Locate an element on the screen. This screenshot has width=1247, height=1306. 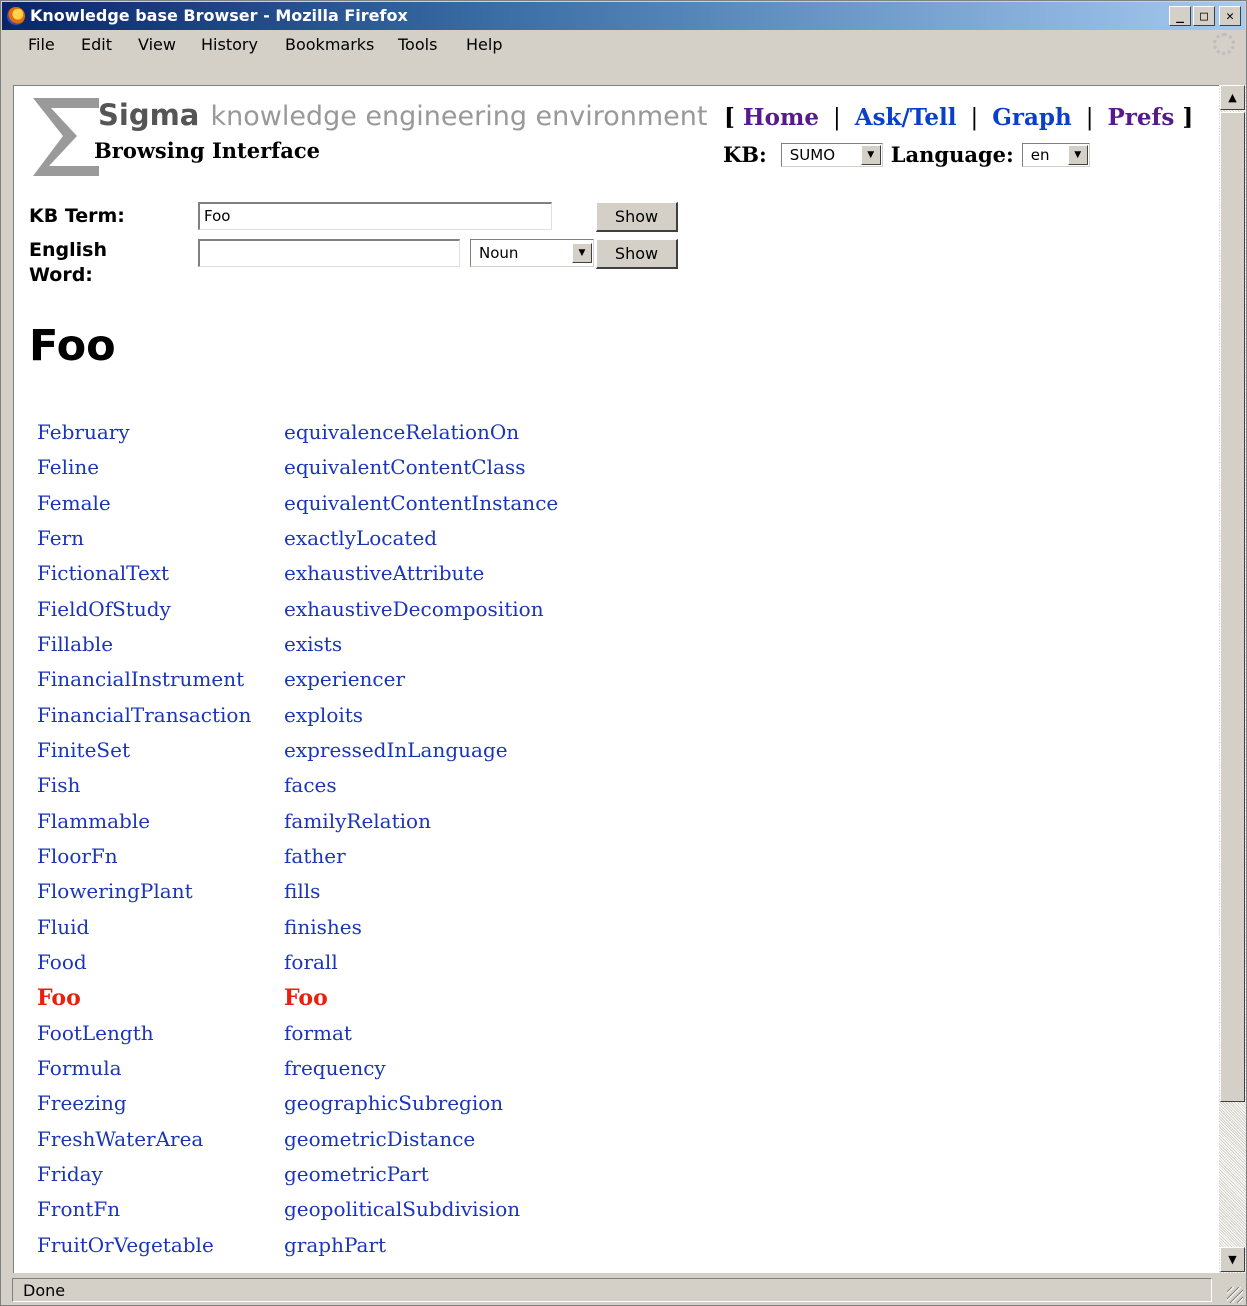
menu-view: View is located at coordinates (157, 44).